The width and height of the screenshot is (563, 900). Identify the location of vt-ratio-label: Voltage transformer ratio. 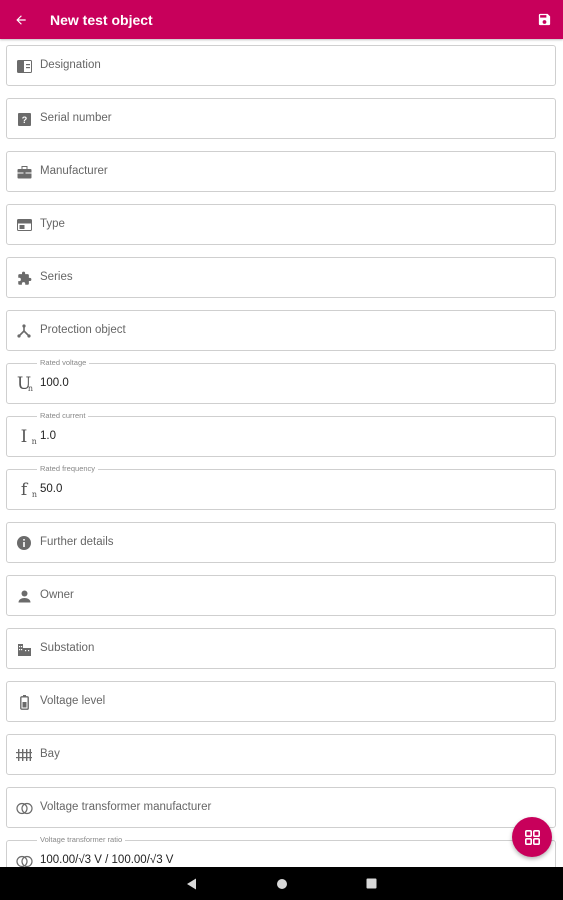
(81, 839).